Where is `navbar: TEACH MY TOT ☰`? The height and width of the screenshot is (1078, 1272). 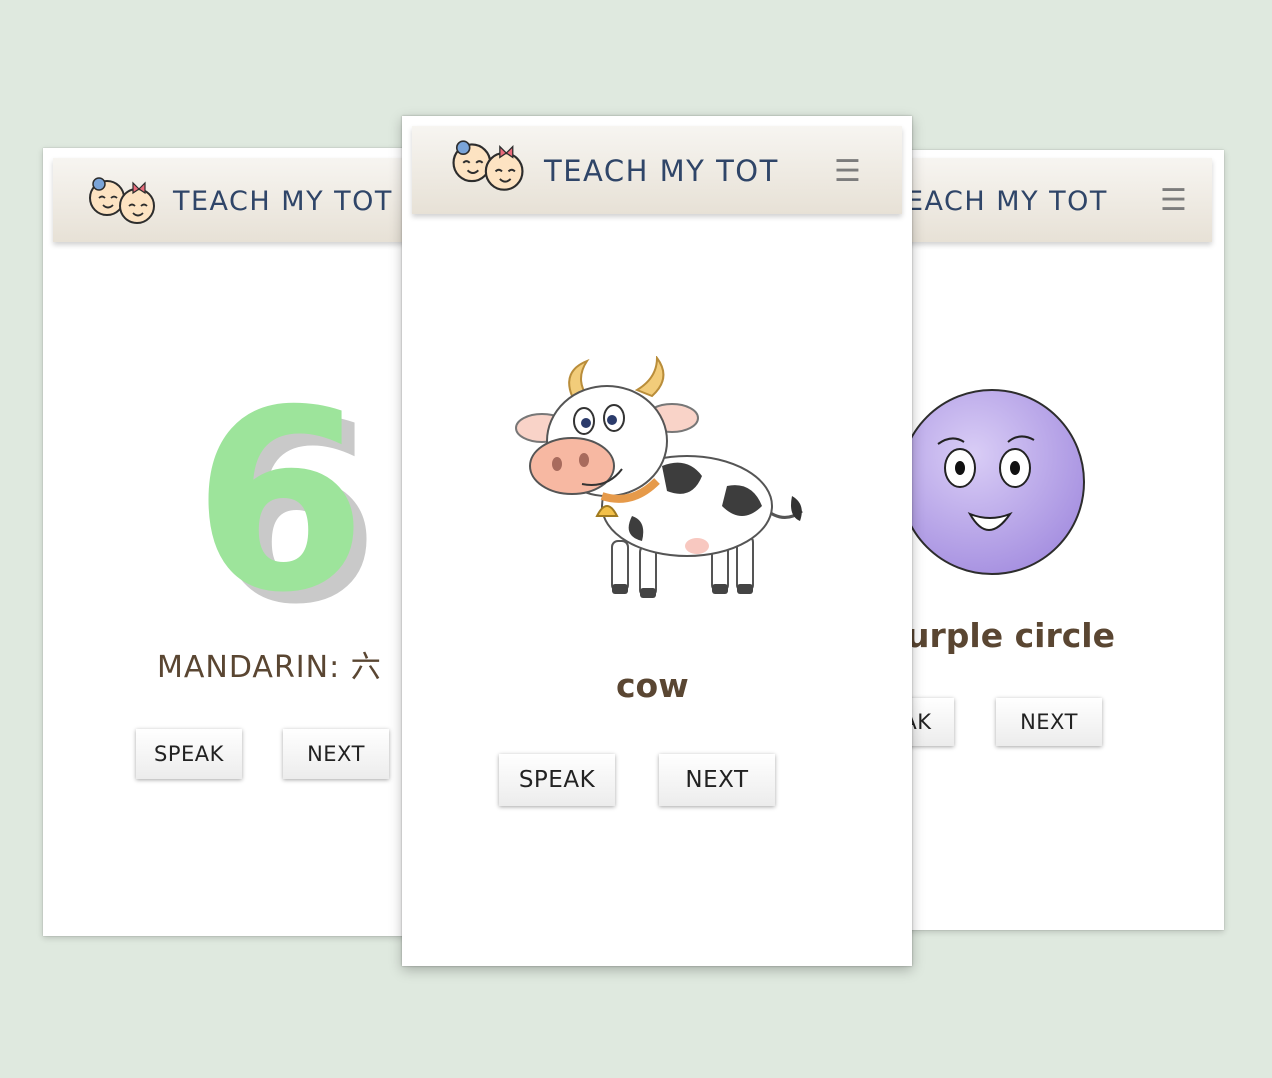
navbar: TEACH MY TOT ☰ is located at coordinates (657, 170).